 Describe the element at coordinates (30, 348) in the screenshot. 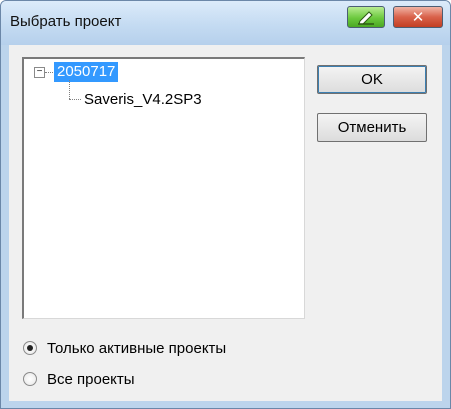

I see `radio-button-checked` at that location.